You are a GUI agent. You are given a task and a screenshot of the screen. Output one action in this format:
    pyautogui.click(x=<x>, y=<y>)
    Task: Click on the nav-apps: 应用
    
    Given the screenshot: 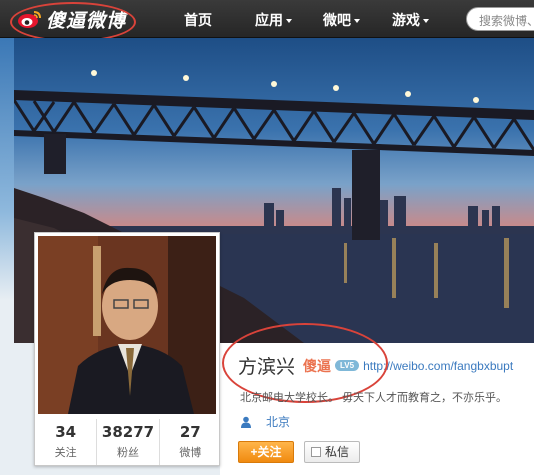 What is the action you would take?
    pyautogui.click(x=273, y=20)
    